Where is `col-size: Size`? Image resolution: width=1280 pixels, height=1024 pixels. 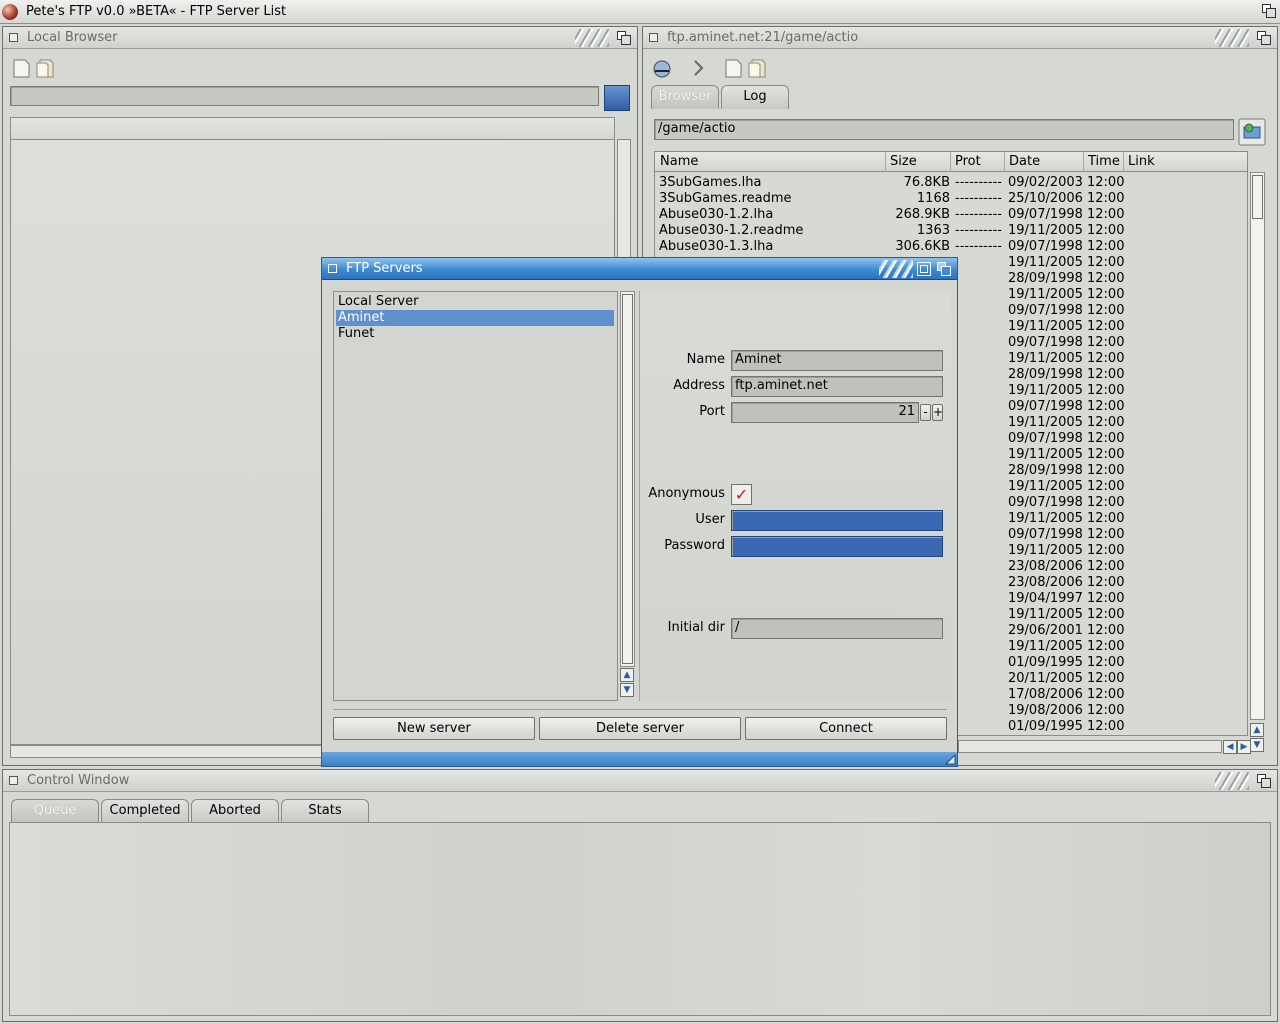 col-size: Size is located at coordinates (903, 161).